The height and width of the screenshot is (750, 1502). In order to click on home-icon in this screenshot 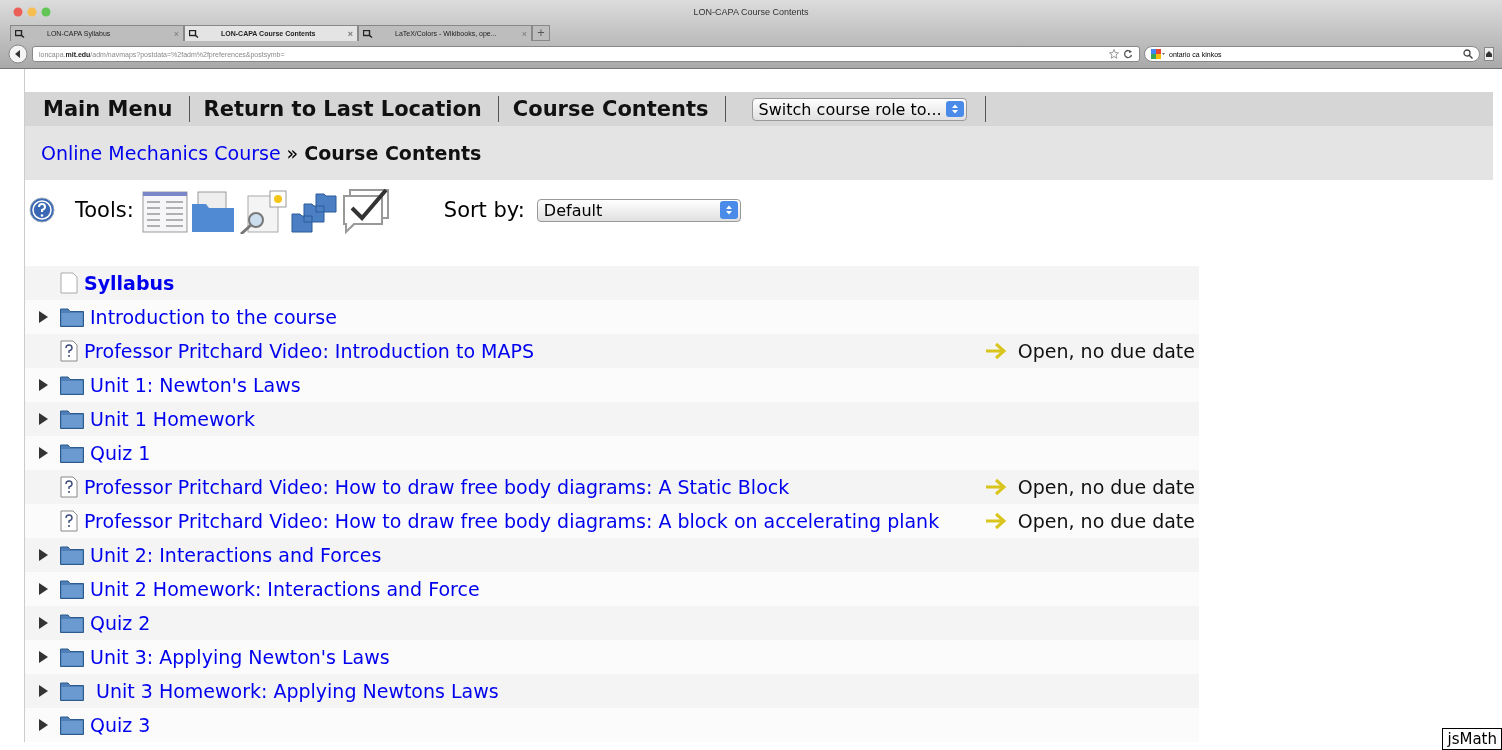, I will do `click(1489, 54)`.